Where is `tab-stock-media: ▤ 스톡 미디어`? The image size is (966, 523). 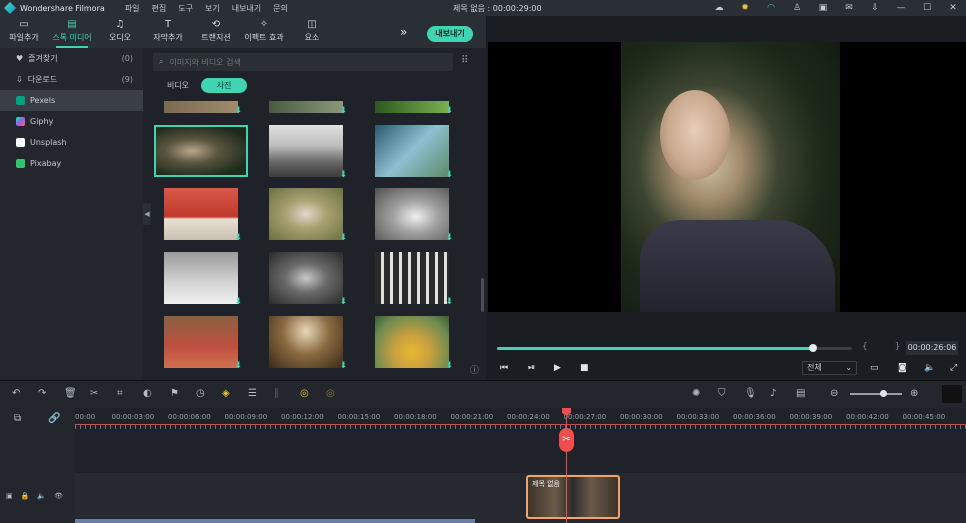
tab-stock-media: ▤ 스톡 미디어 is located at coordinates (72, 33).